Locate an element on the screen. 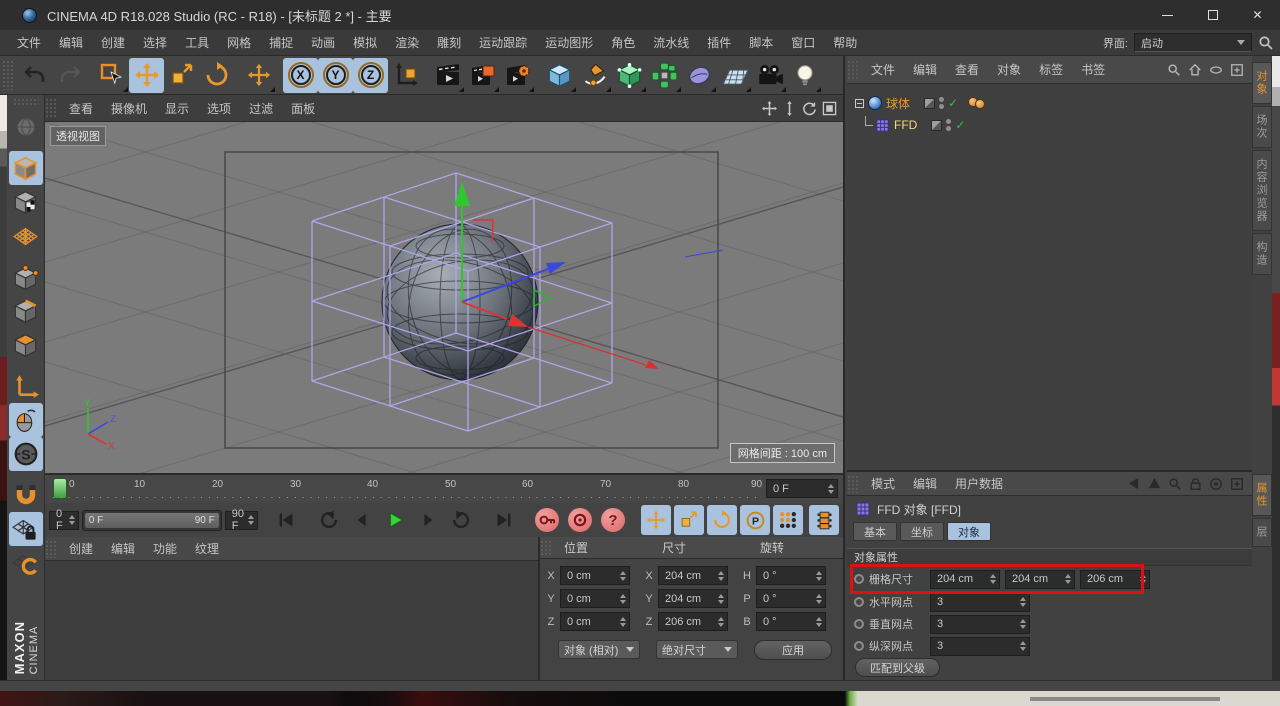 The width and height of the screenshot is (1280, 706). am-search-icon is located at coordinates (1175, 484).